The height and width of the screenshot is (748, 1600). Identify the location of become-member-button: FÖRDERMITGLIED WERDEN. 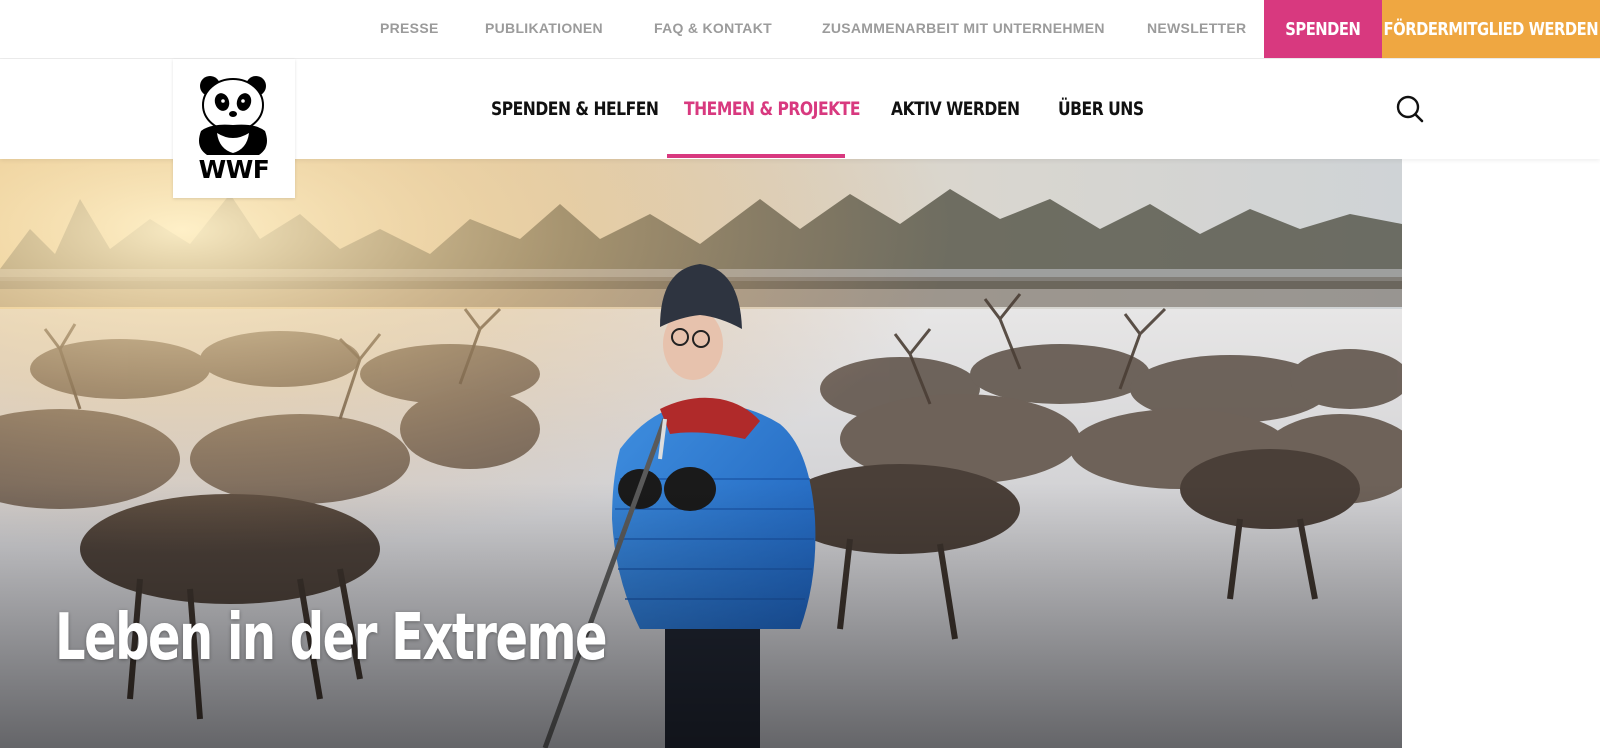
(1491, 29).